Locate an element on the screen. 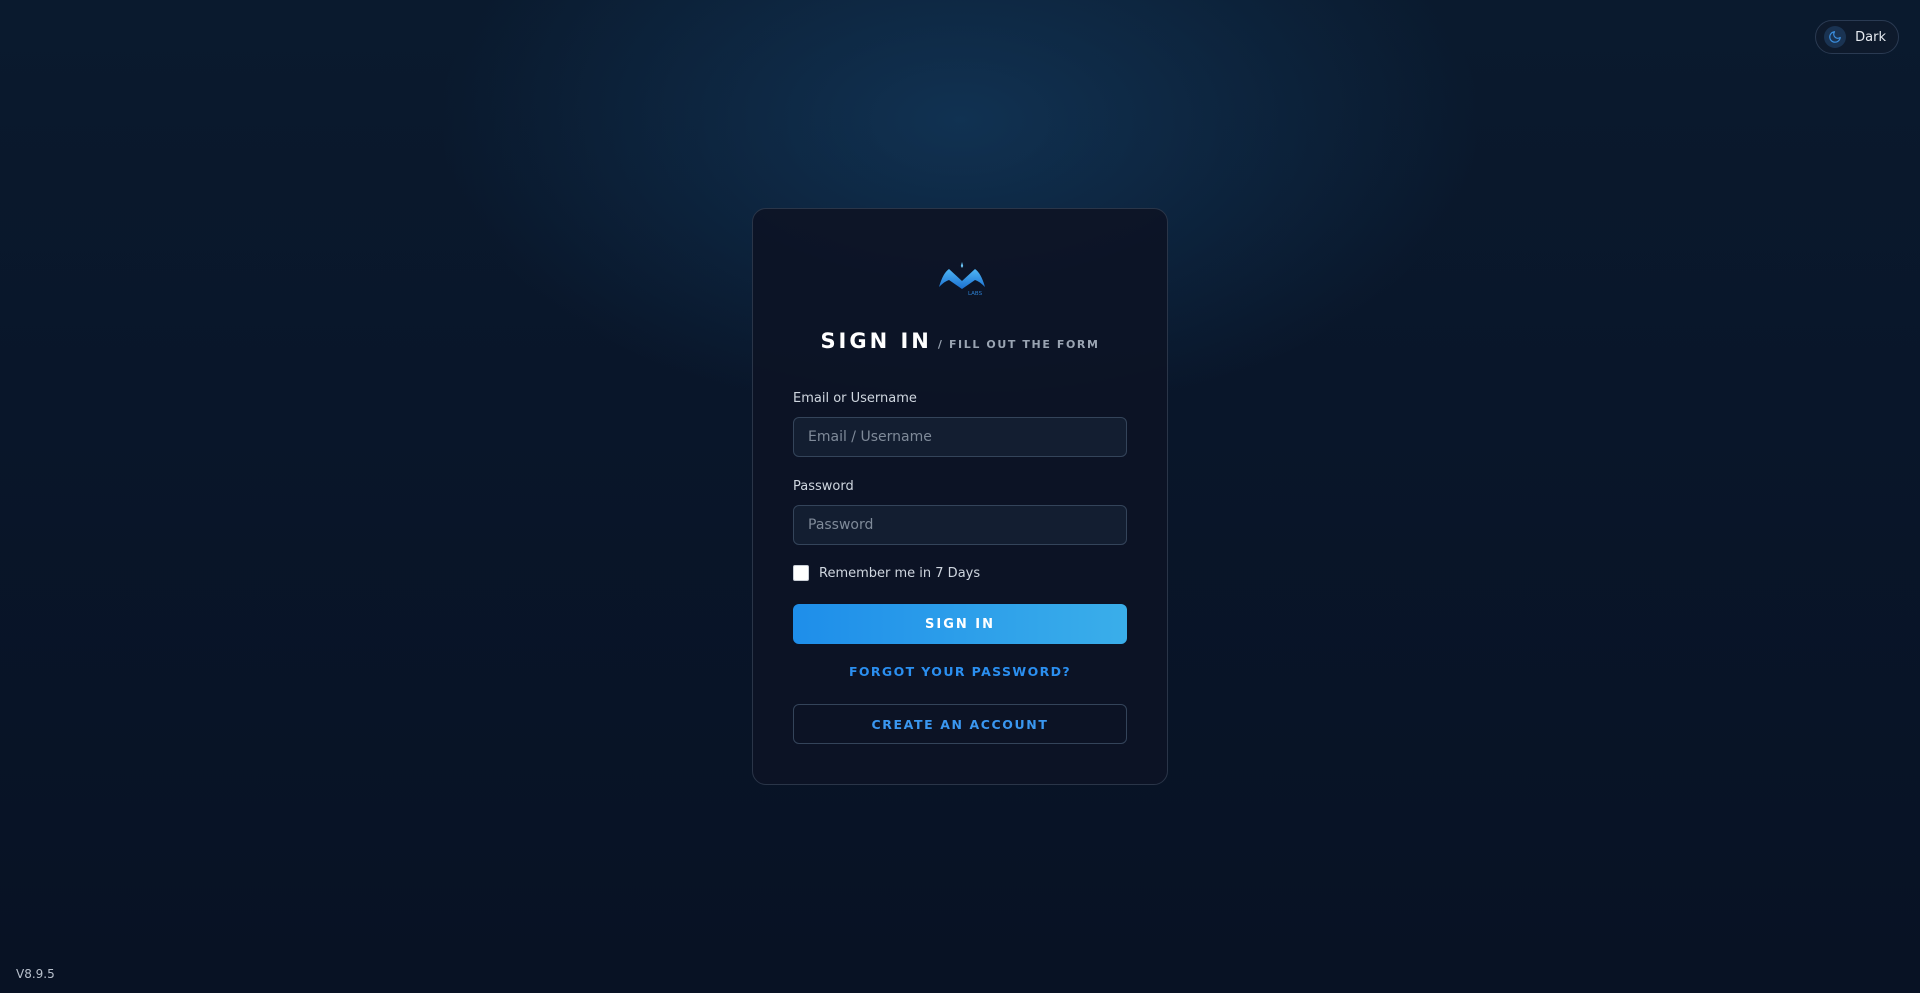 The image size is (1920, 993). theme-toggle-button: Dark is located at coordinates (1857, 37).